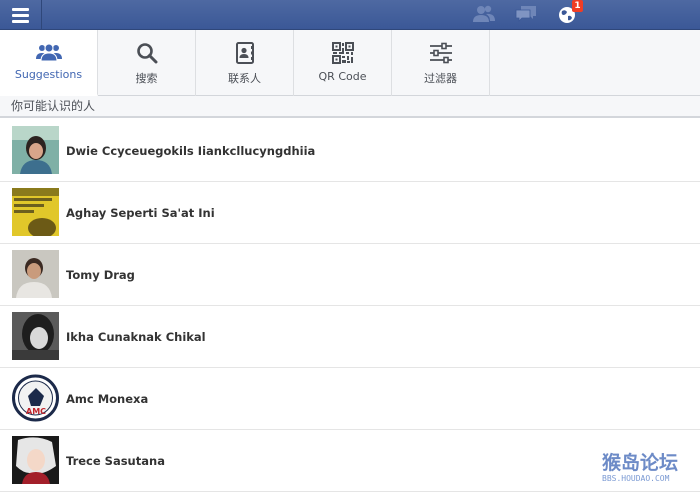  I want to click on tab-filter: 过滤器, so click(441, 63).